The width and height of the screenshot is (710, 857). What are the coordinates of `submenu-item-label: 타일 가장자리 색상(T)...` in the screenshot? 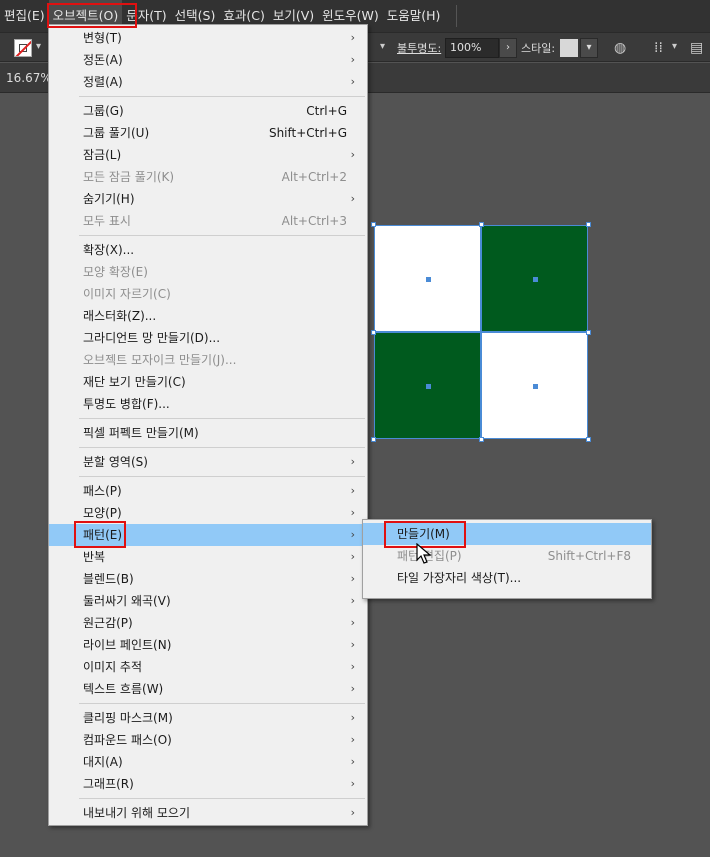 It's located at (459, 578).